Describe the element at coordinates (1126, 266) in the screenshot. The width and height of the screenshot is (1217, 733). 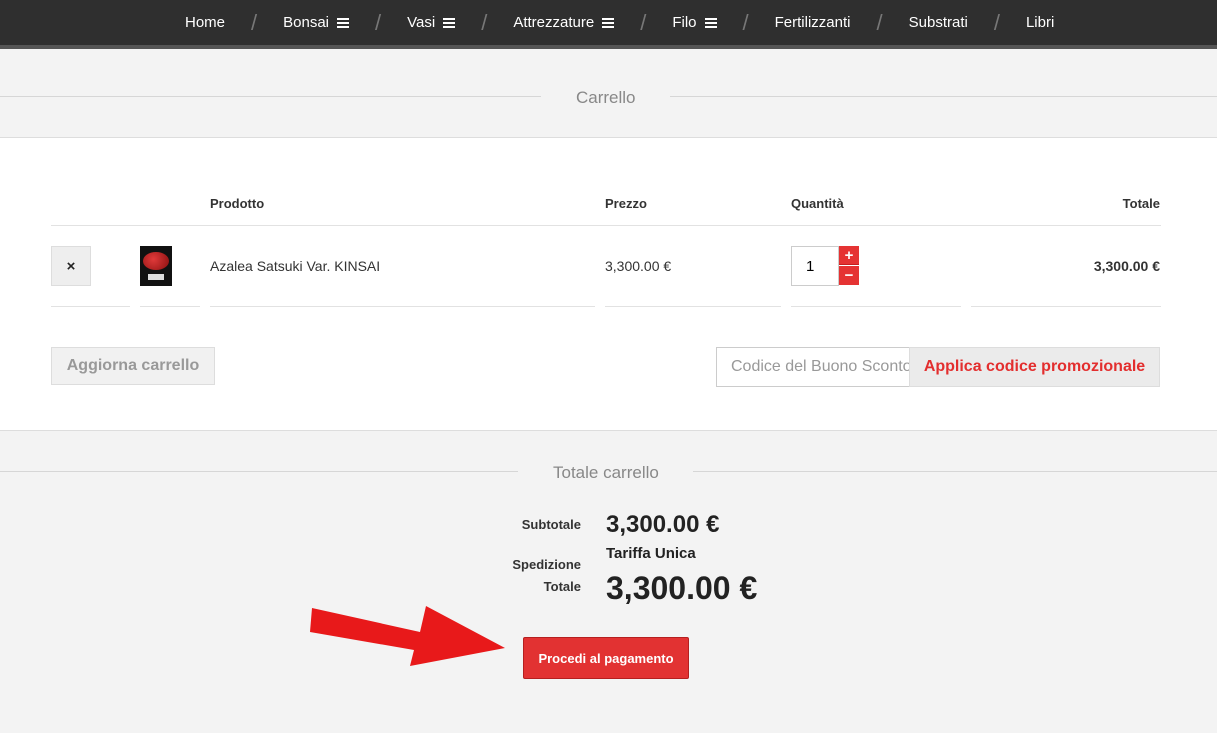
I see `row-total: 3,300.00 €` at that location.